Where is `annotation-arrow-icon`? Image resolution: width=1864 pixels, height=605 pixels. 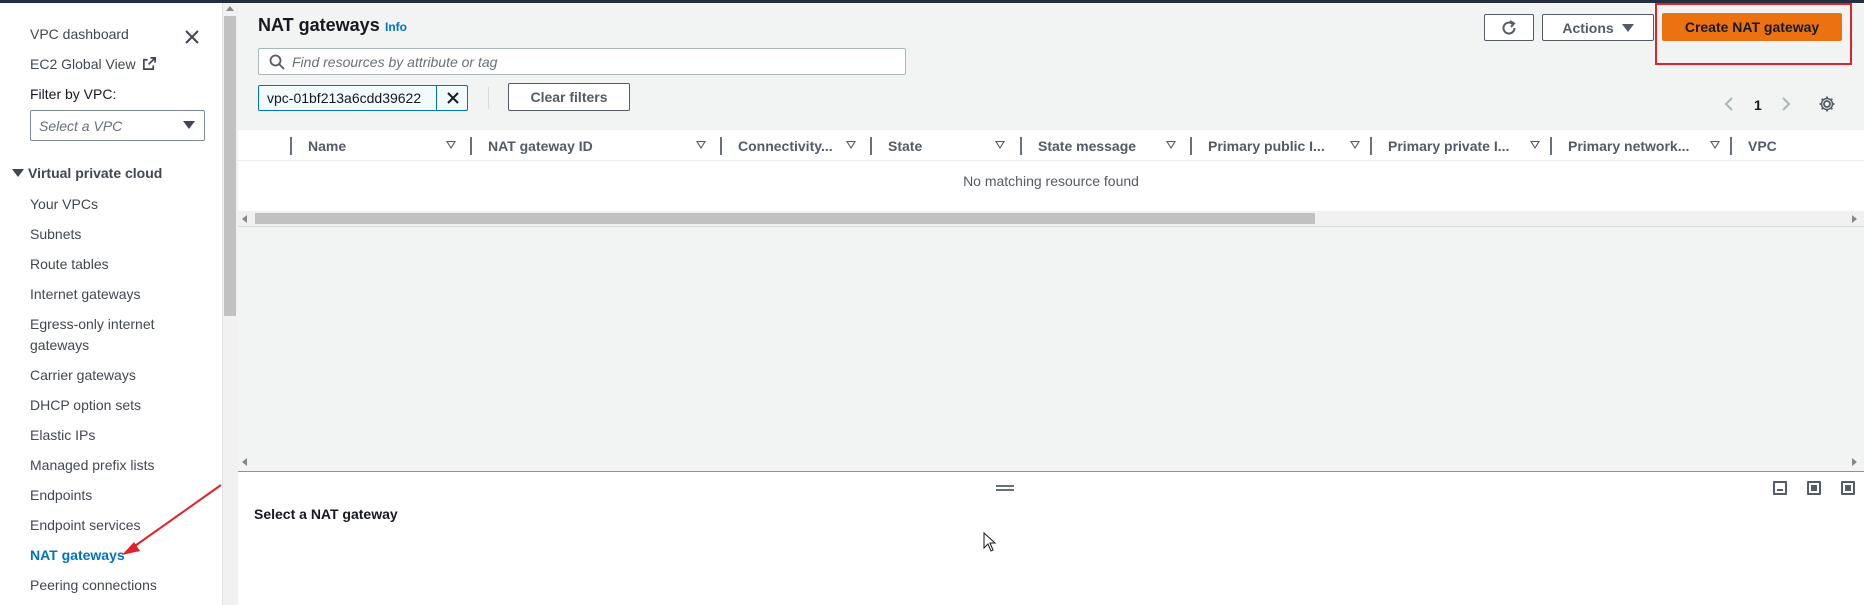
annotation-arrow-icon is located at coordinates (172, 519).